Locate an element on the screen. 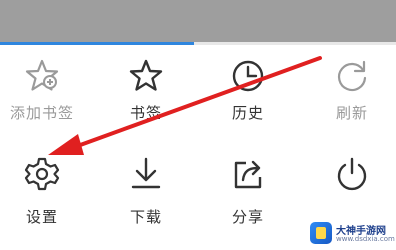 The image size is (396, 250). watermark-subtitle: www.dsdxia.com is located at coordinates (365, 239).